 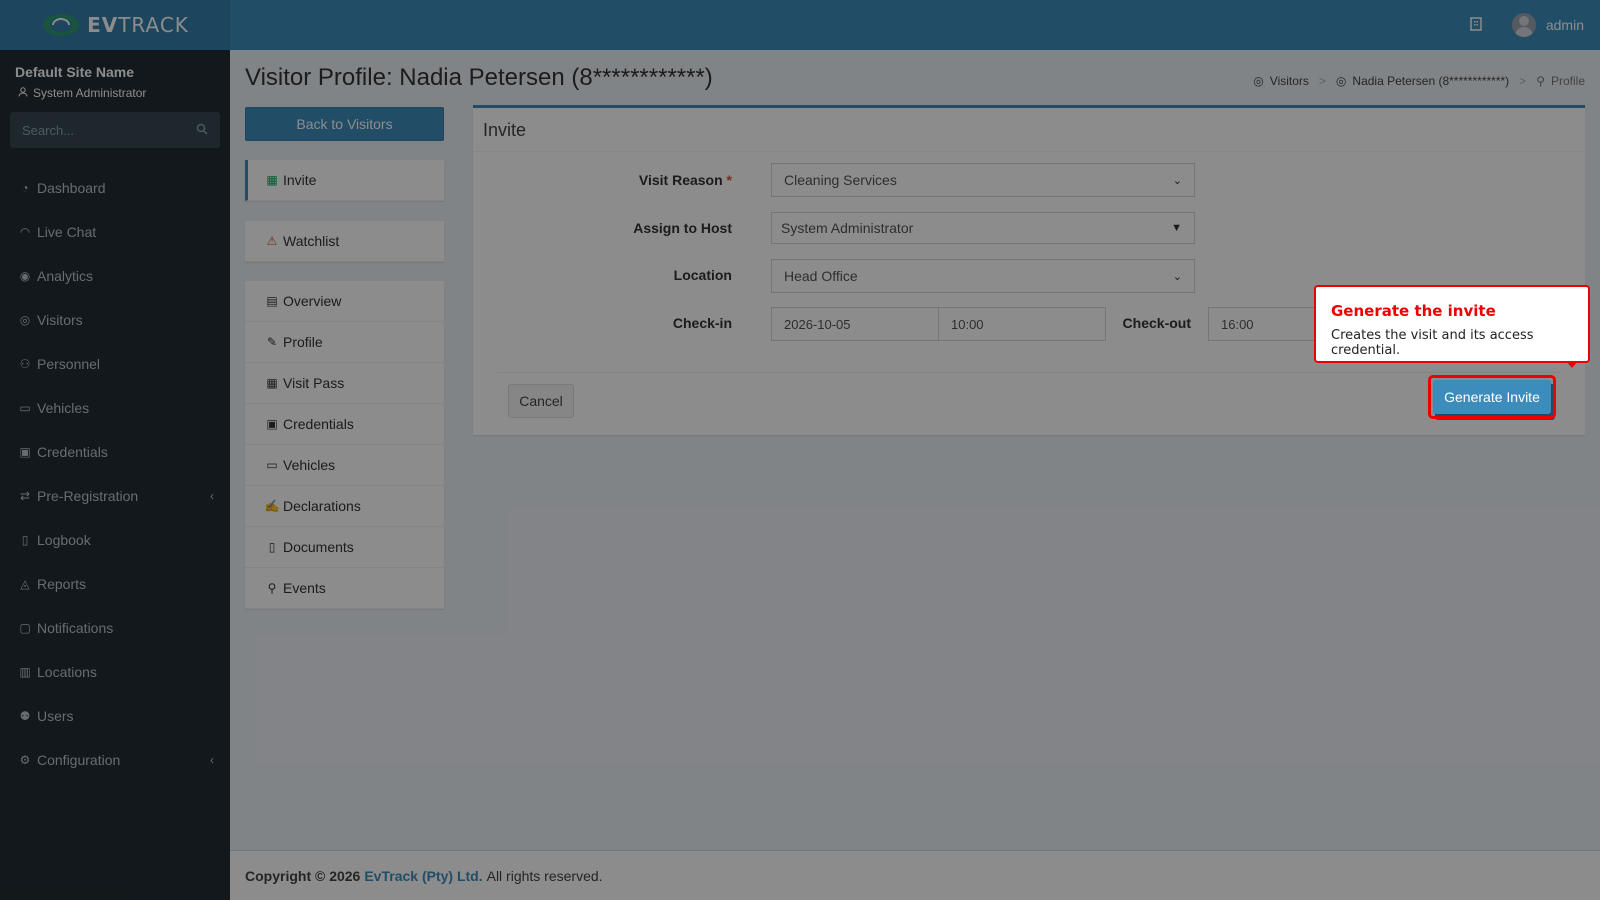 What do you see at coordinates (344, 424) in the screenshot?
I see `profile-menu-credentials: ▣ Credentials` at bounding box center [344, 424].